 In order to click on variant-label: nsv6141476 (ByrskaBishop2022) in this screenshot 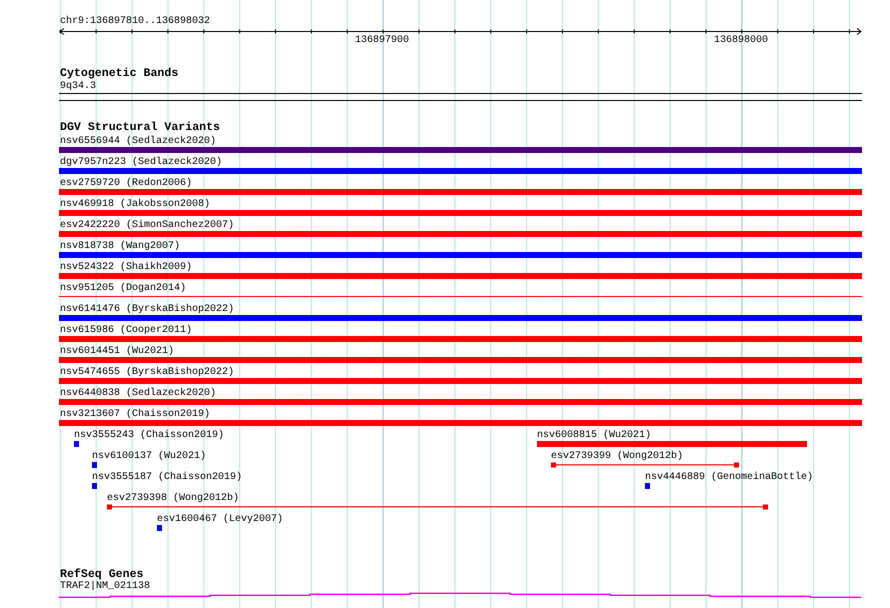, I will do `click(146, 309)`.